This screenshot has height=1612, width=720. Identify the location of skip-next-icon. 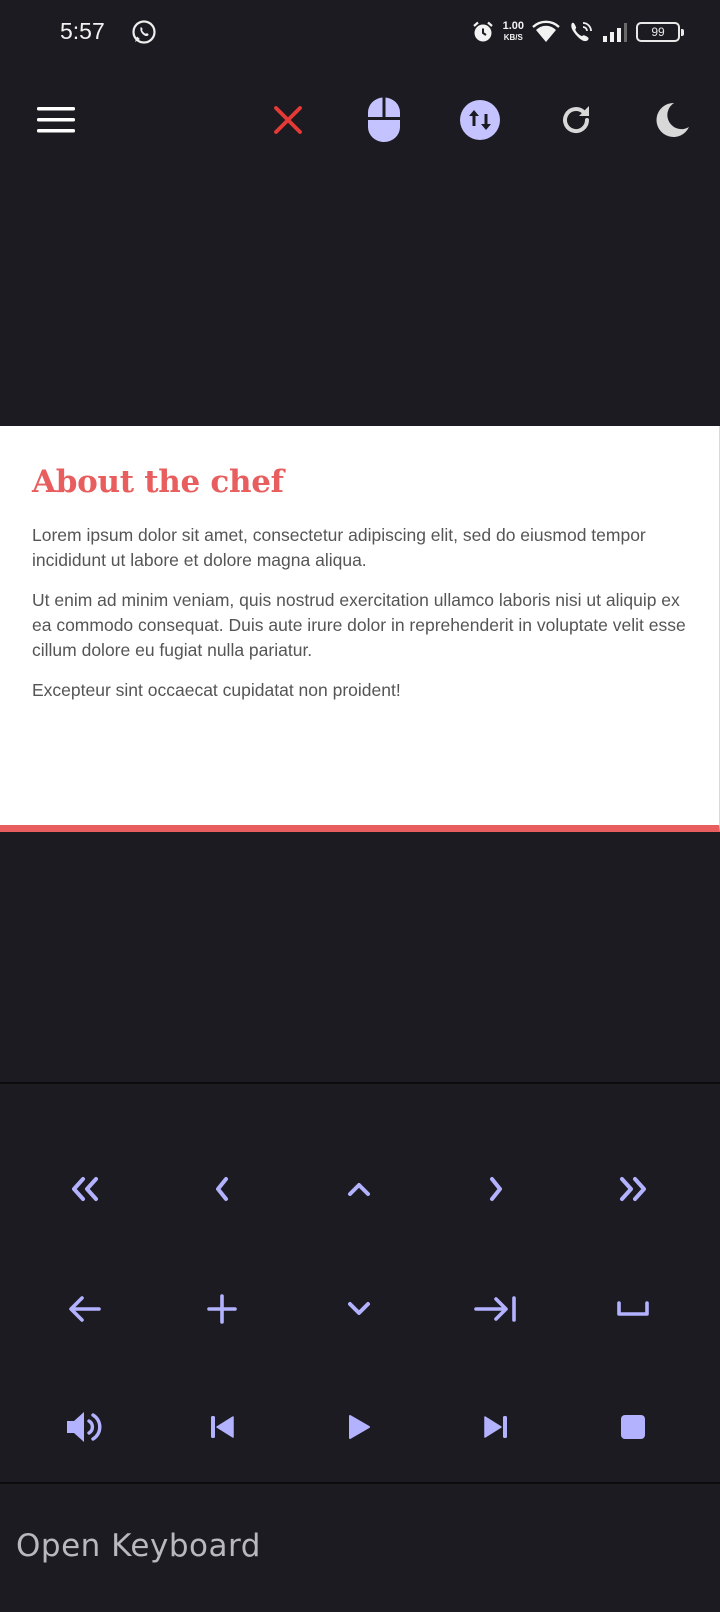
(495, 1427).